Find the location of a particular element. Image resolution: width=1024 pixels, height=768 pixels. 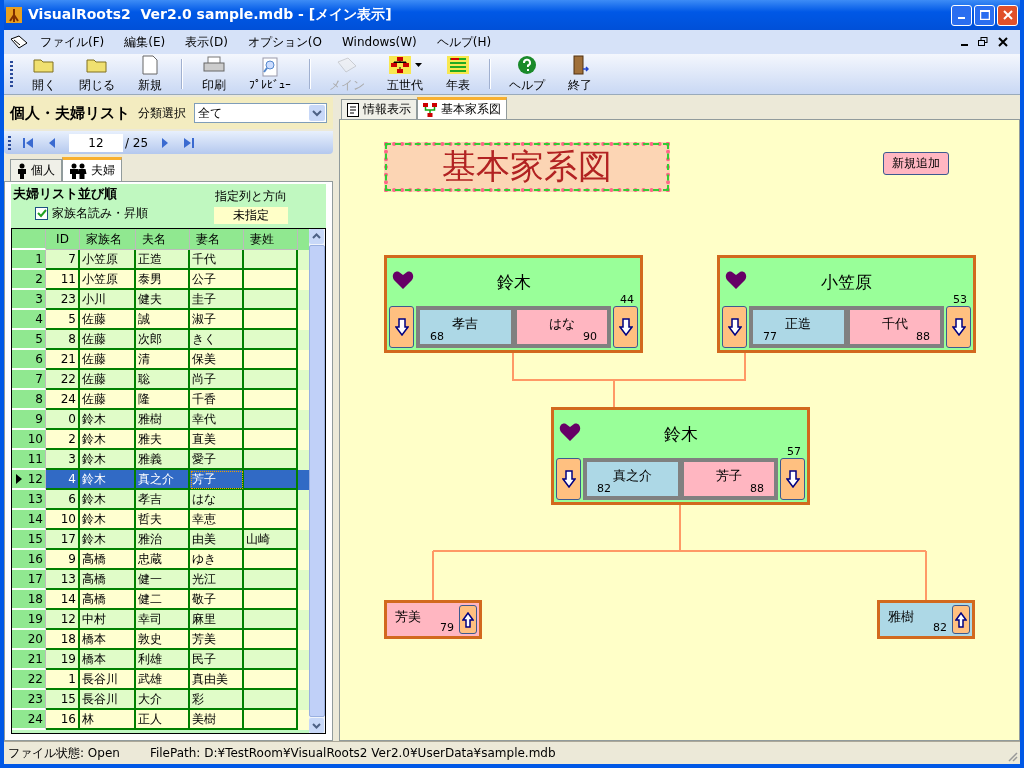

toolbar-button: ヘルプ is located at coordinates (527, 74).